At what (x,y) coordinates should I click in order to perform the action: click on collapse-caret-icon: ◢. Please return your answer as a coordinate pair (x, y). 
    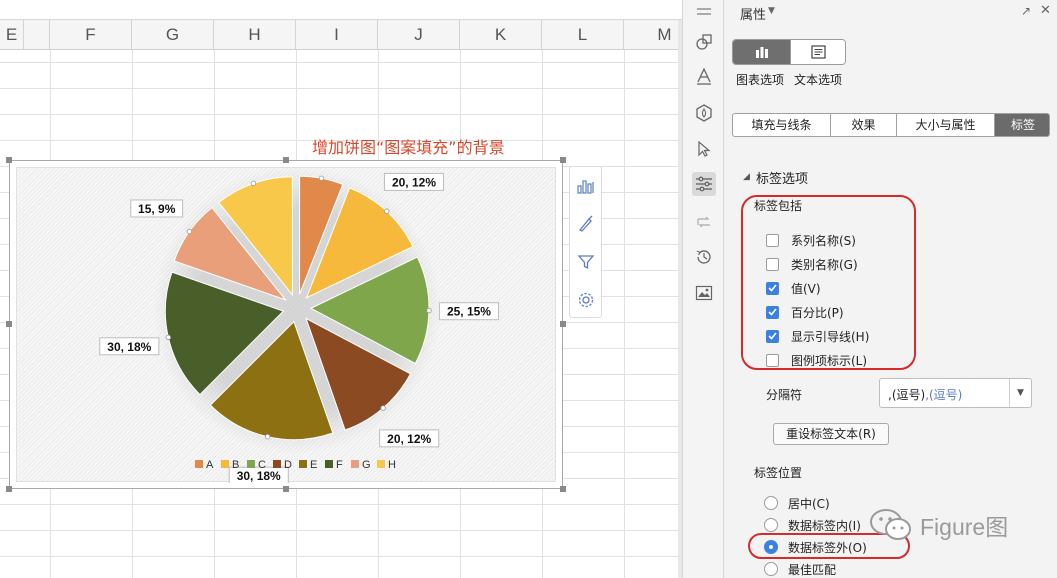
    Looking at the image, I should click on (746, 177).